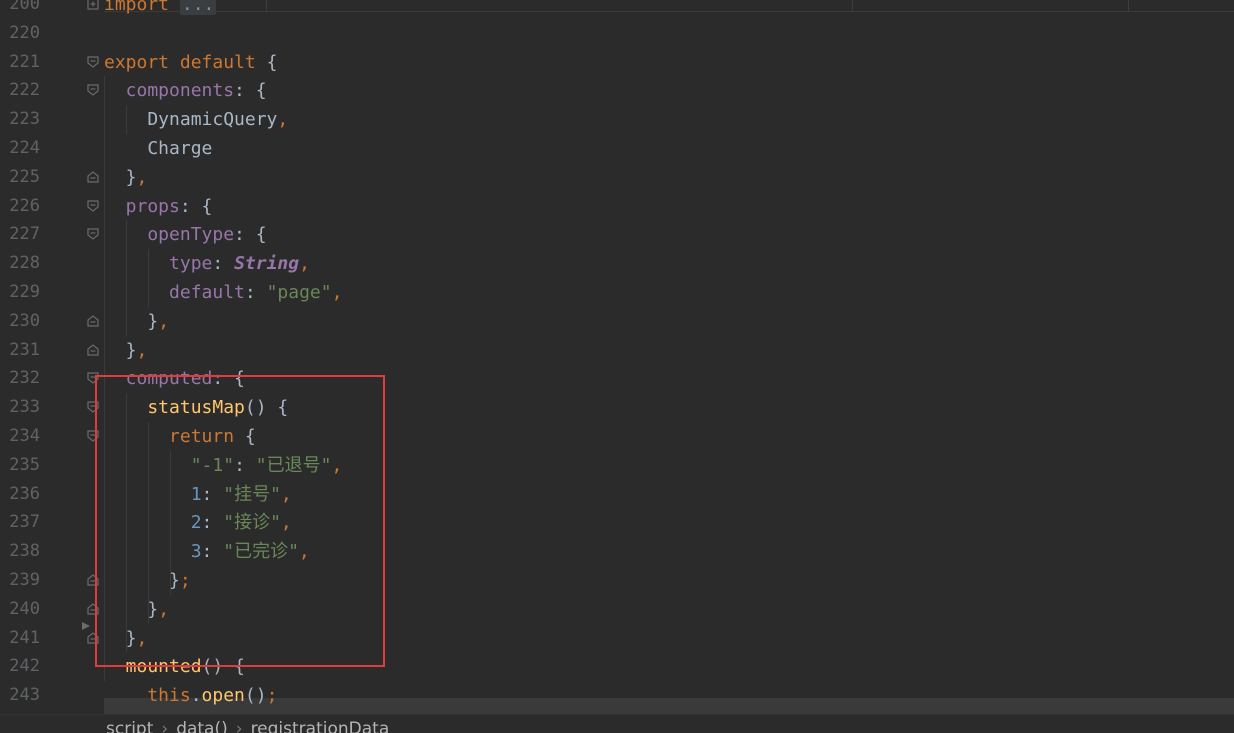  What do you see at coordinates (196, 696) in the screenshot?
I see `code-token: .` at bounding box center [196, 696].